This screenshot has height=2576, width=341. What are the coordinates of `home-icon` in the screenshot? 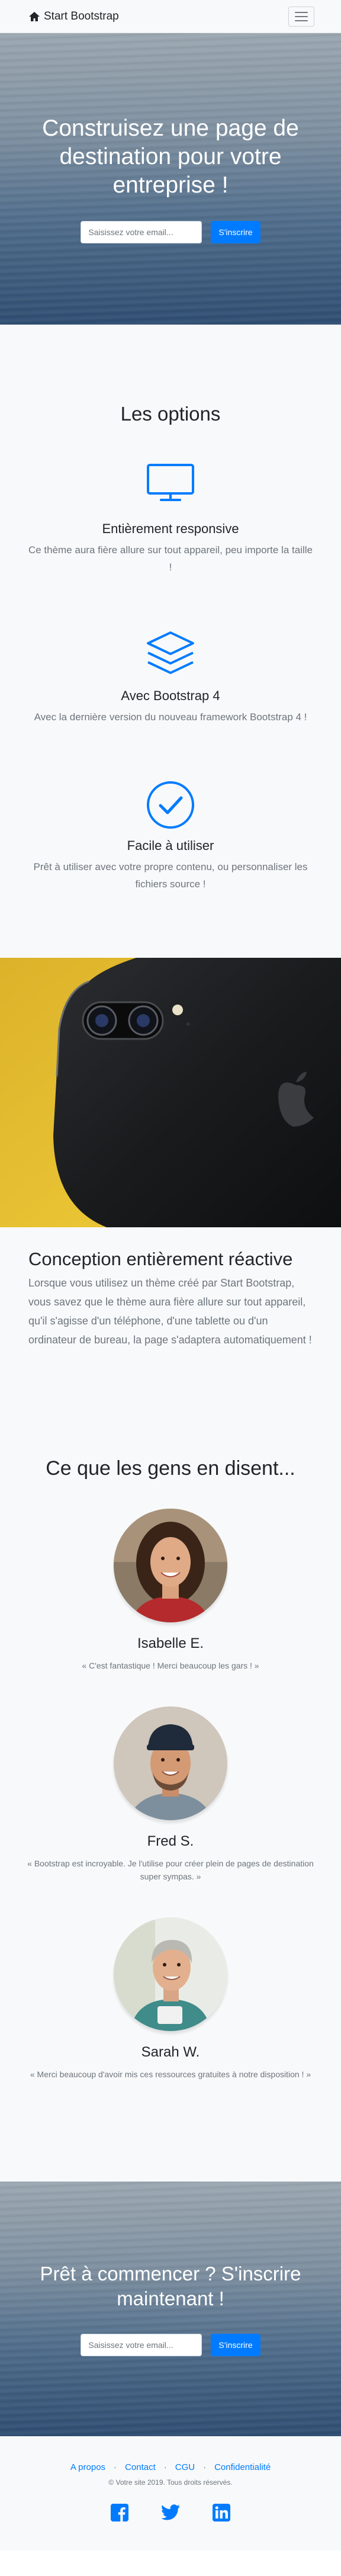 It's located at (34, 16).